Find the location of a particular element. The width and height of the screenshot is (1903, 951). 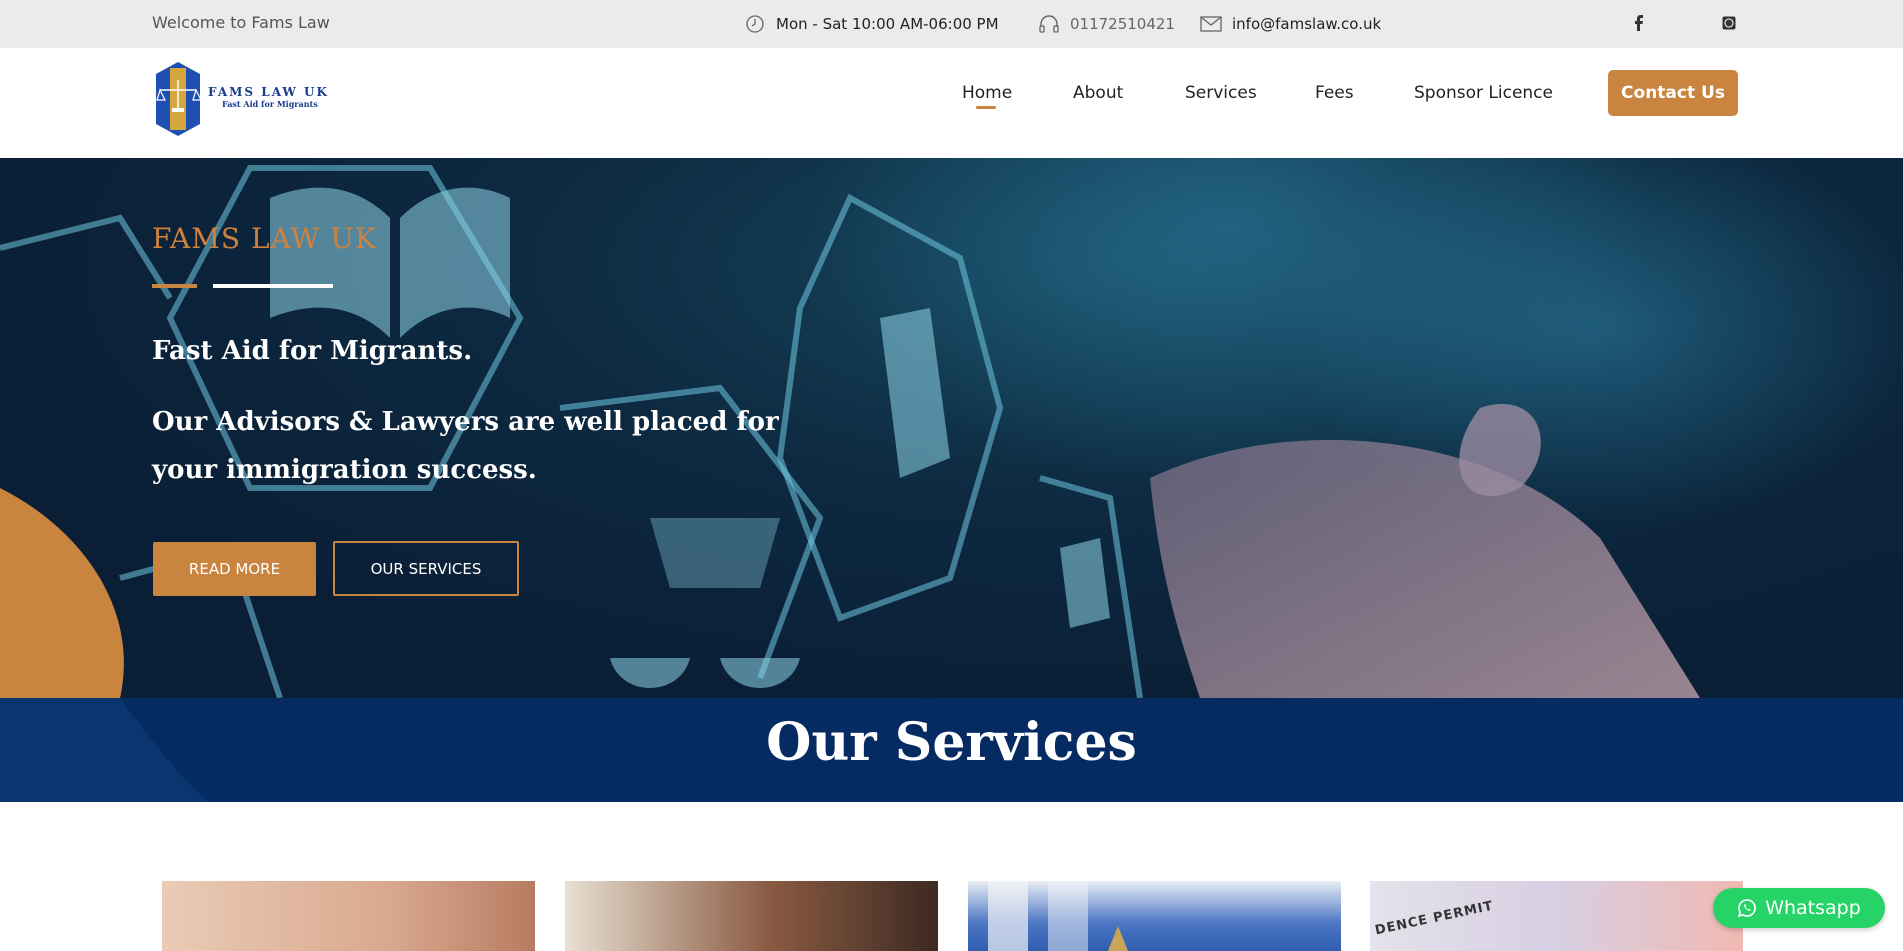

service-card-image: DENCE PERMIT is located at coordinates (1556, 916).